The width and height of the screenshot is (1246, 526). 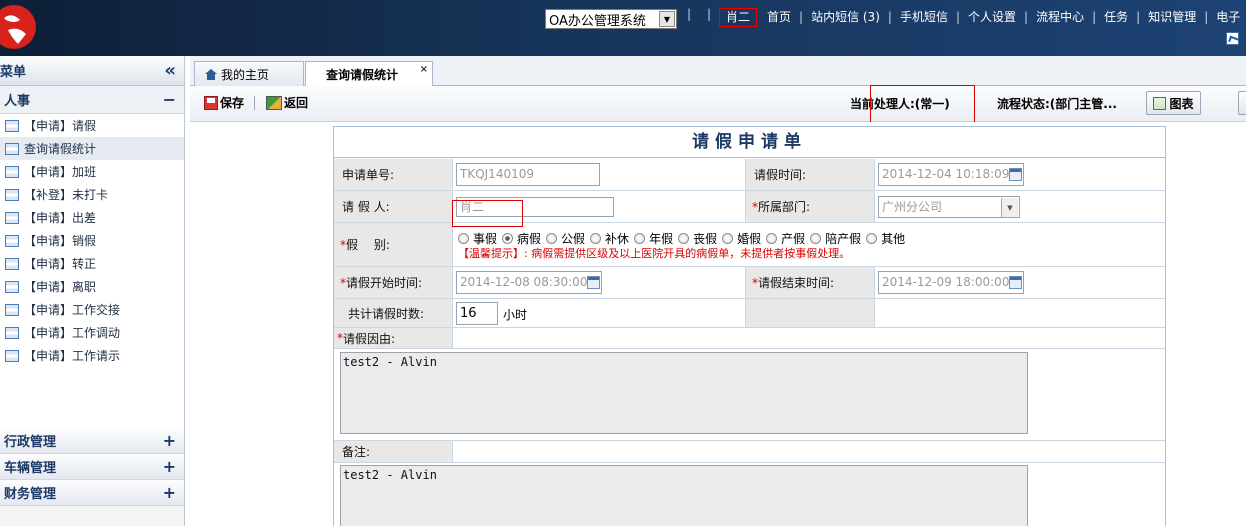 I want to click on sidebar-item-regularization: 【申请】转正, so click(x=92, y=263).